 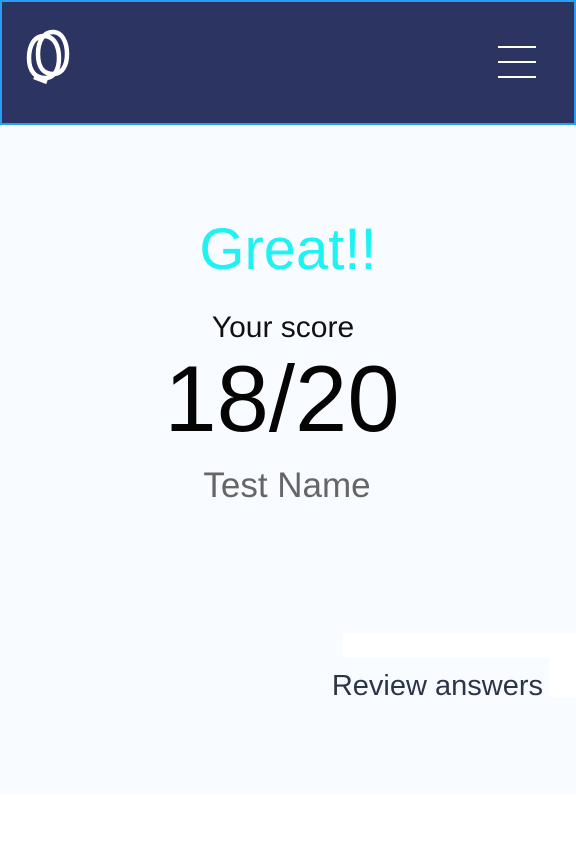 I want to click on review-answers-button: Review answers, so click(x=437, y=688).